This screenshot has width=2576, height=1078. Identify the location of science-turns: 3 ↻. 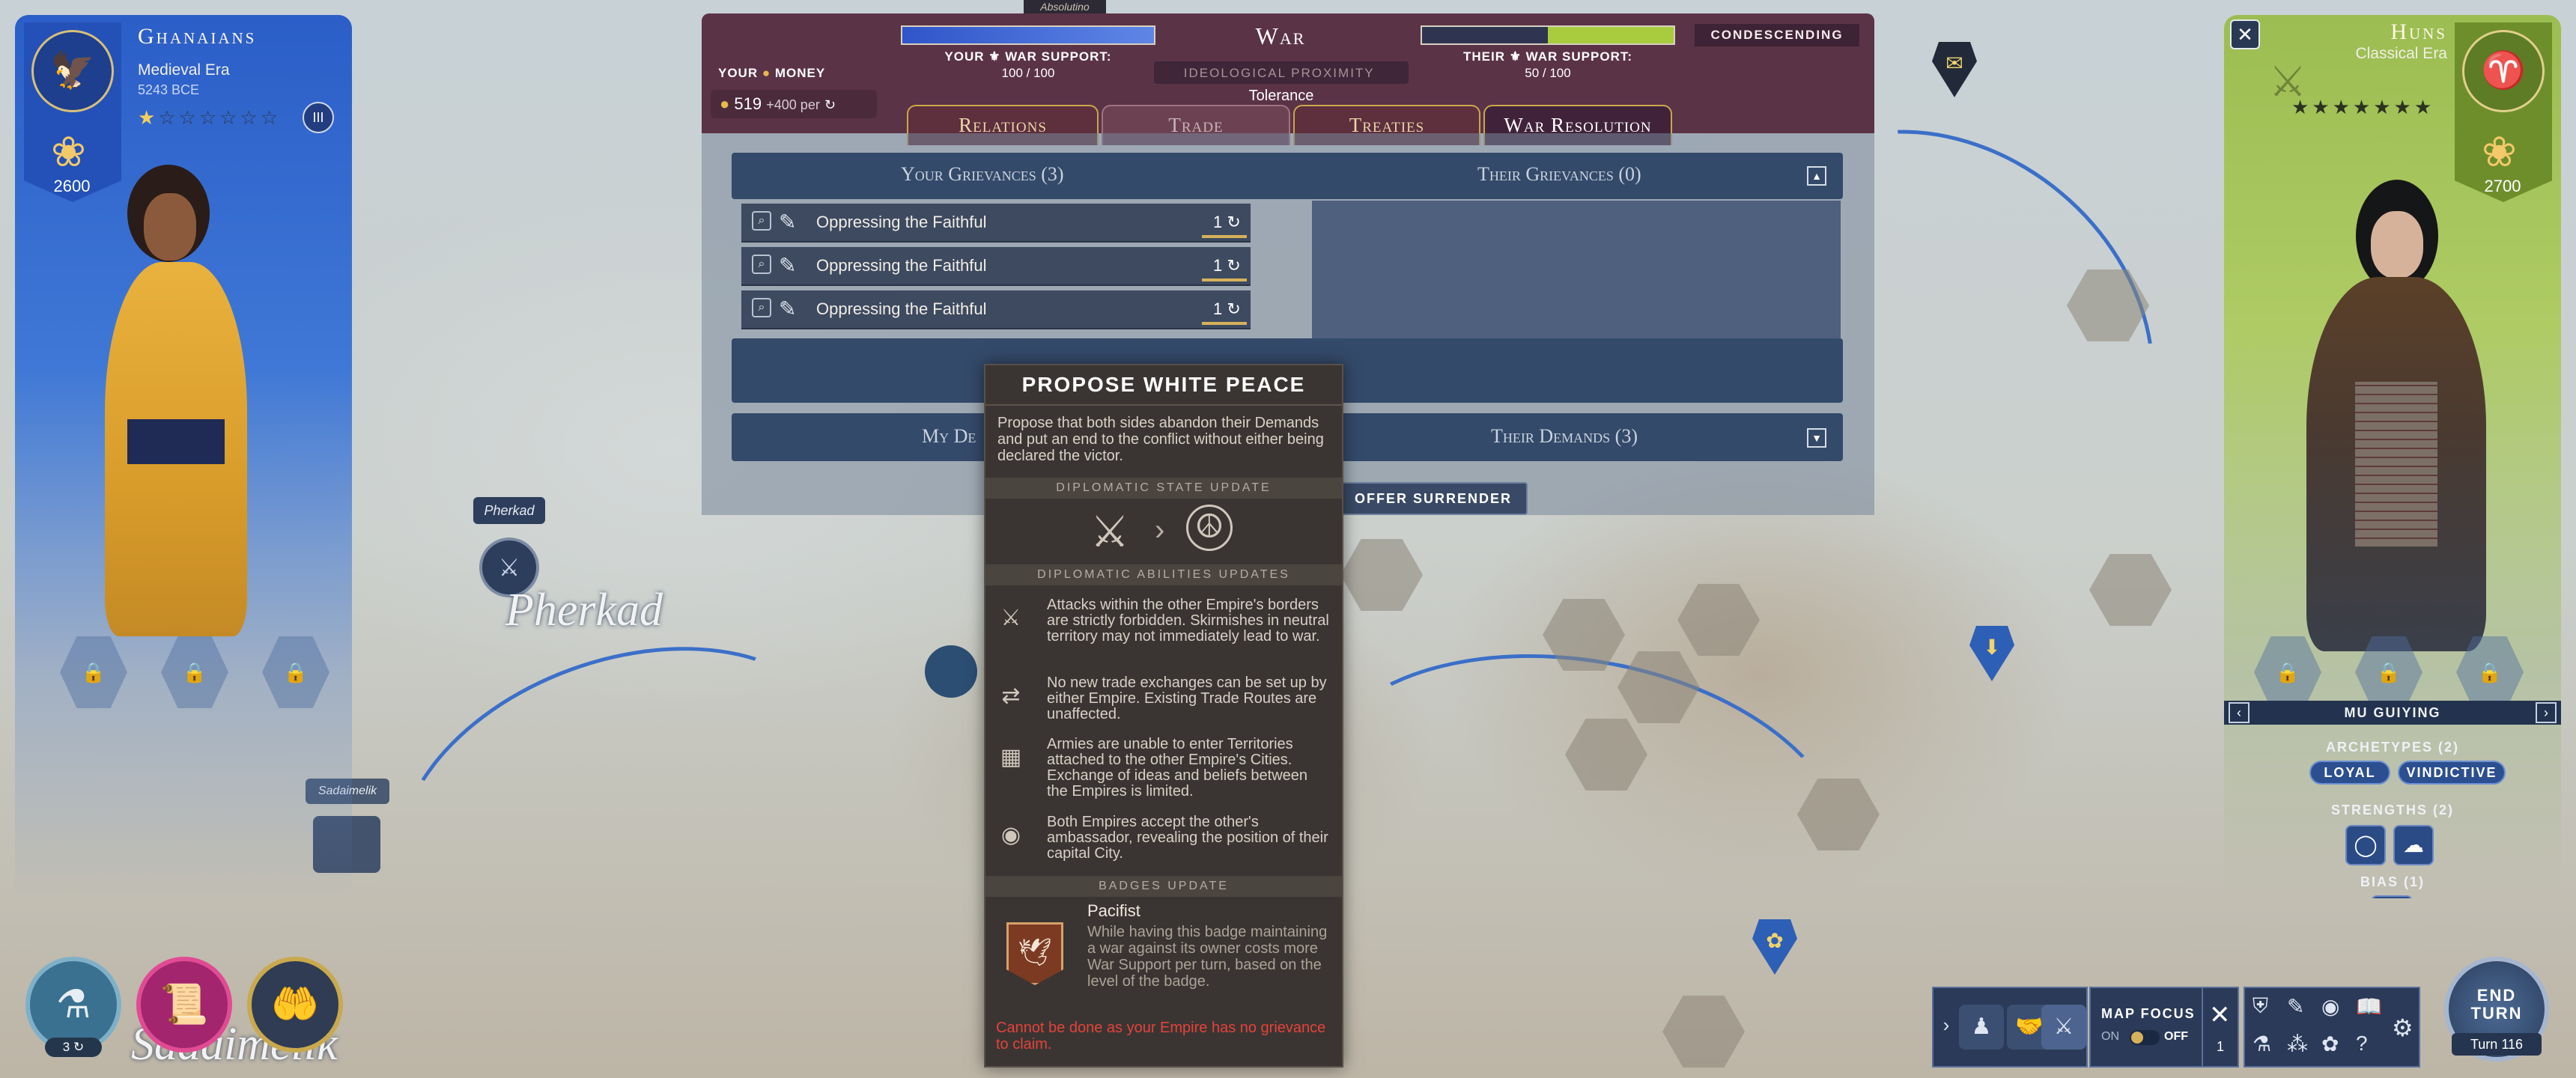
(73, 1047).